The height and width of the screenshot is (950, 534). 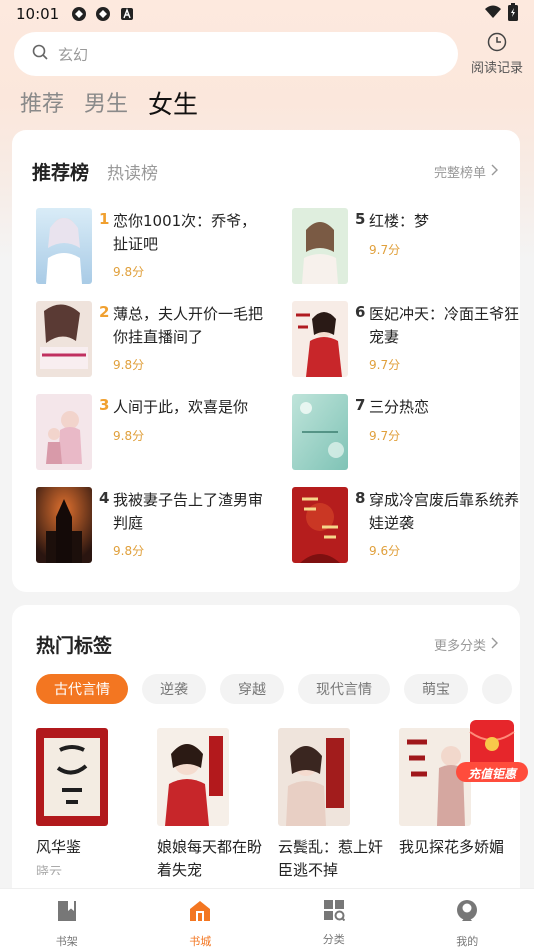 I want to click on book-title: 云鬓乱：惹上奸臣逃不掉, so click(x=331, y=858).